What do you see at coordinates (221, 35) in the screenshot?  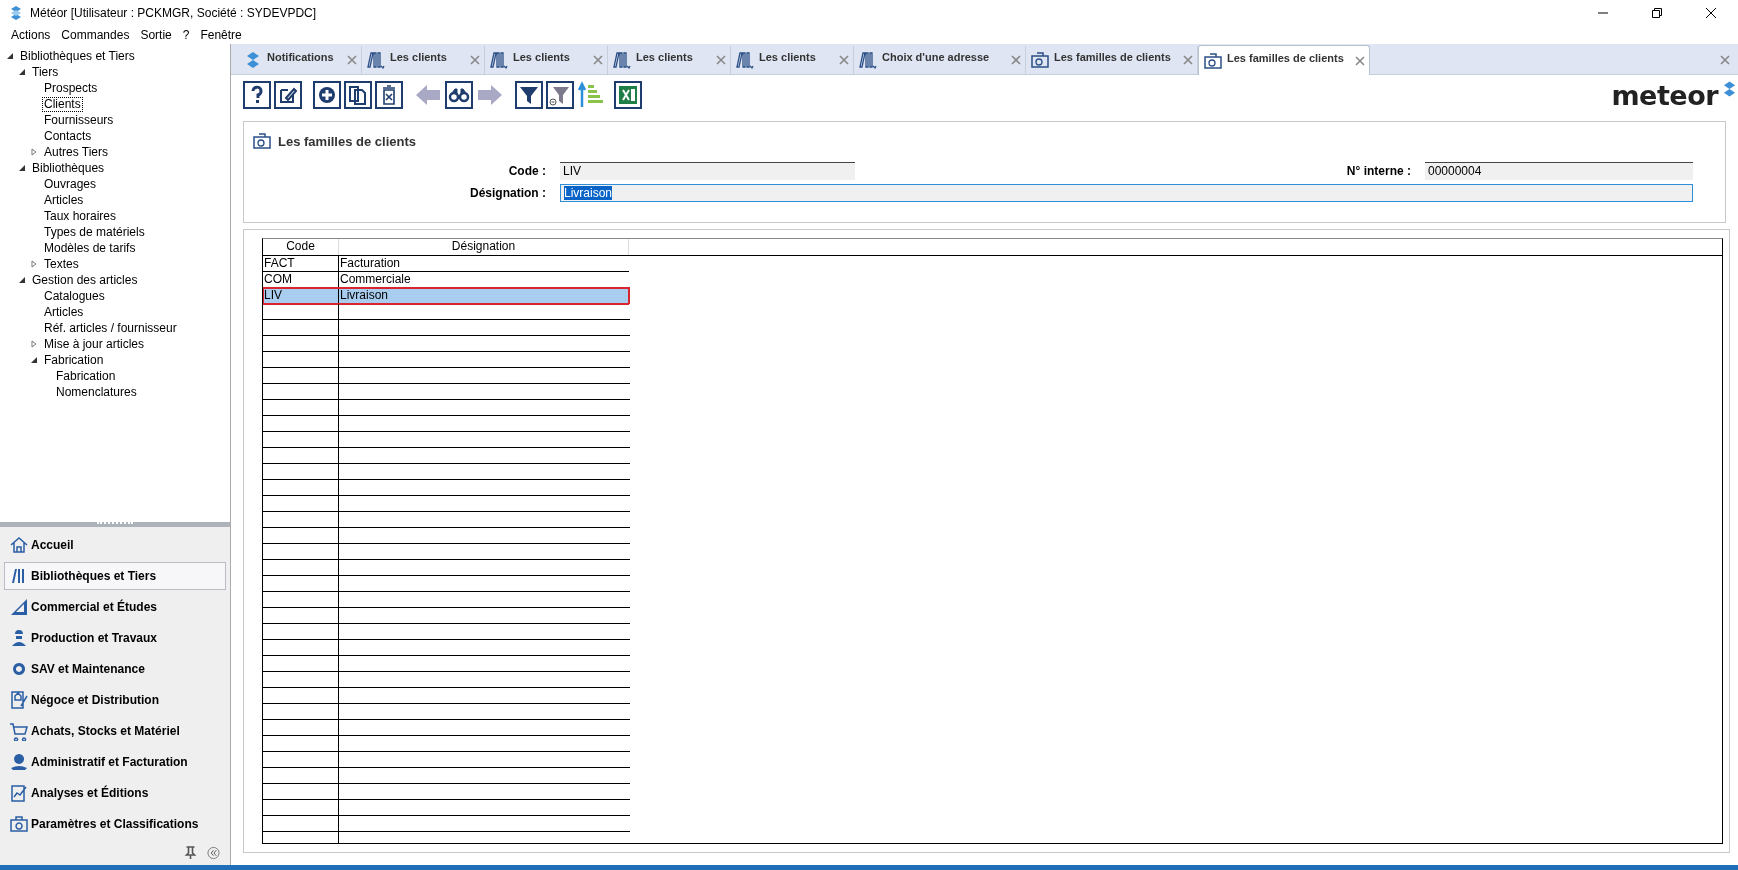 I see `menu-item: Fenêtre` at bounding box center [221, 35].